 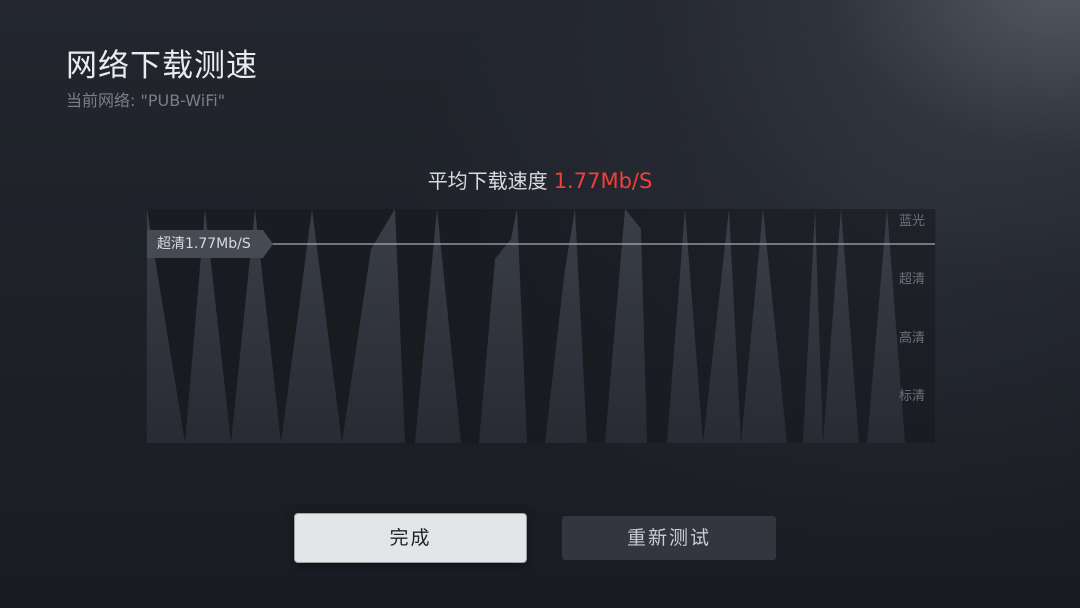 I want to click on quality-label-sd: 标清, so click(x=911, y=396).